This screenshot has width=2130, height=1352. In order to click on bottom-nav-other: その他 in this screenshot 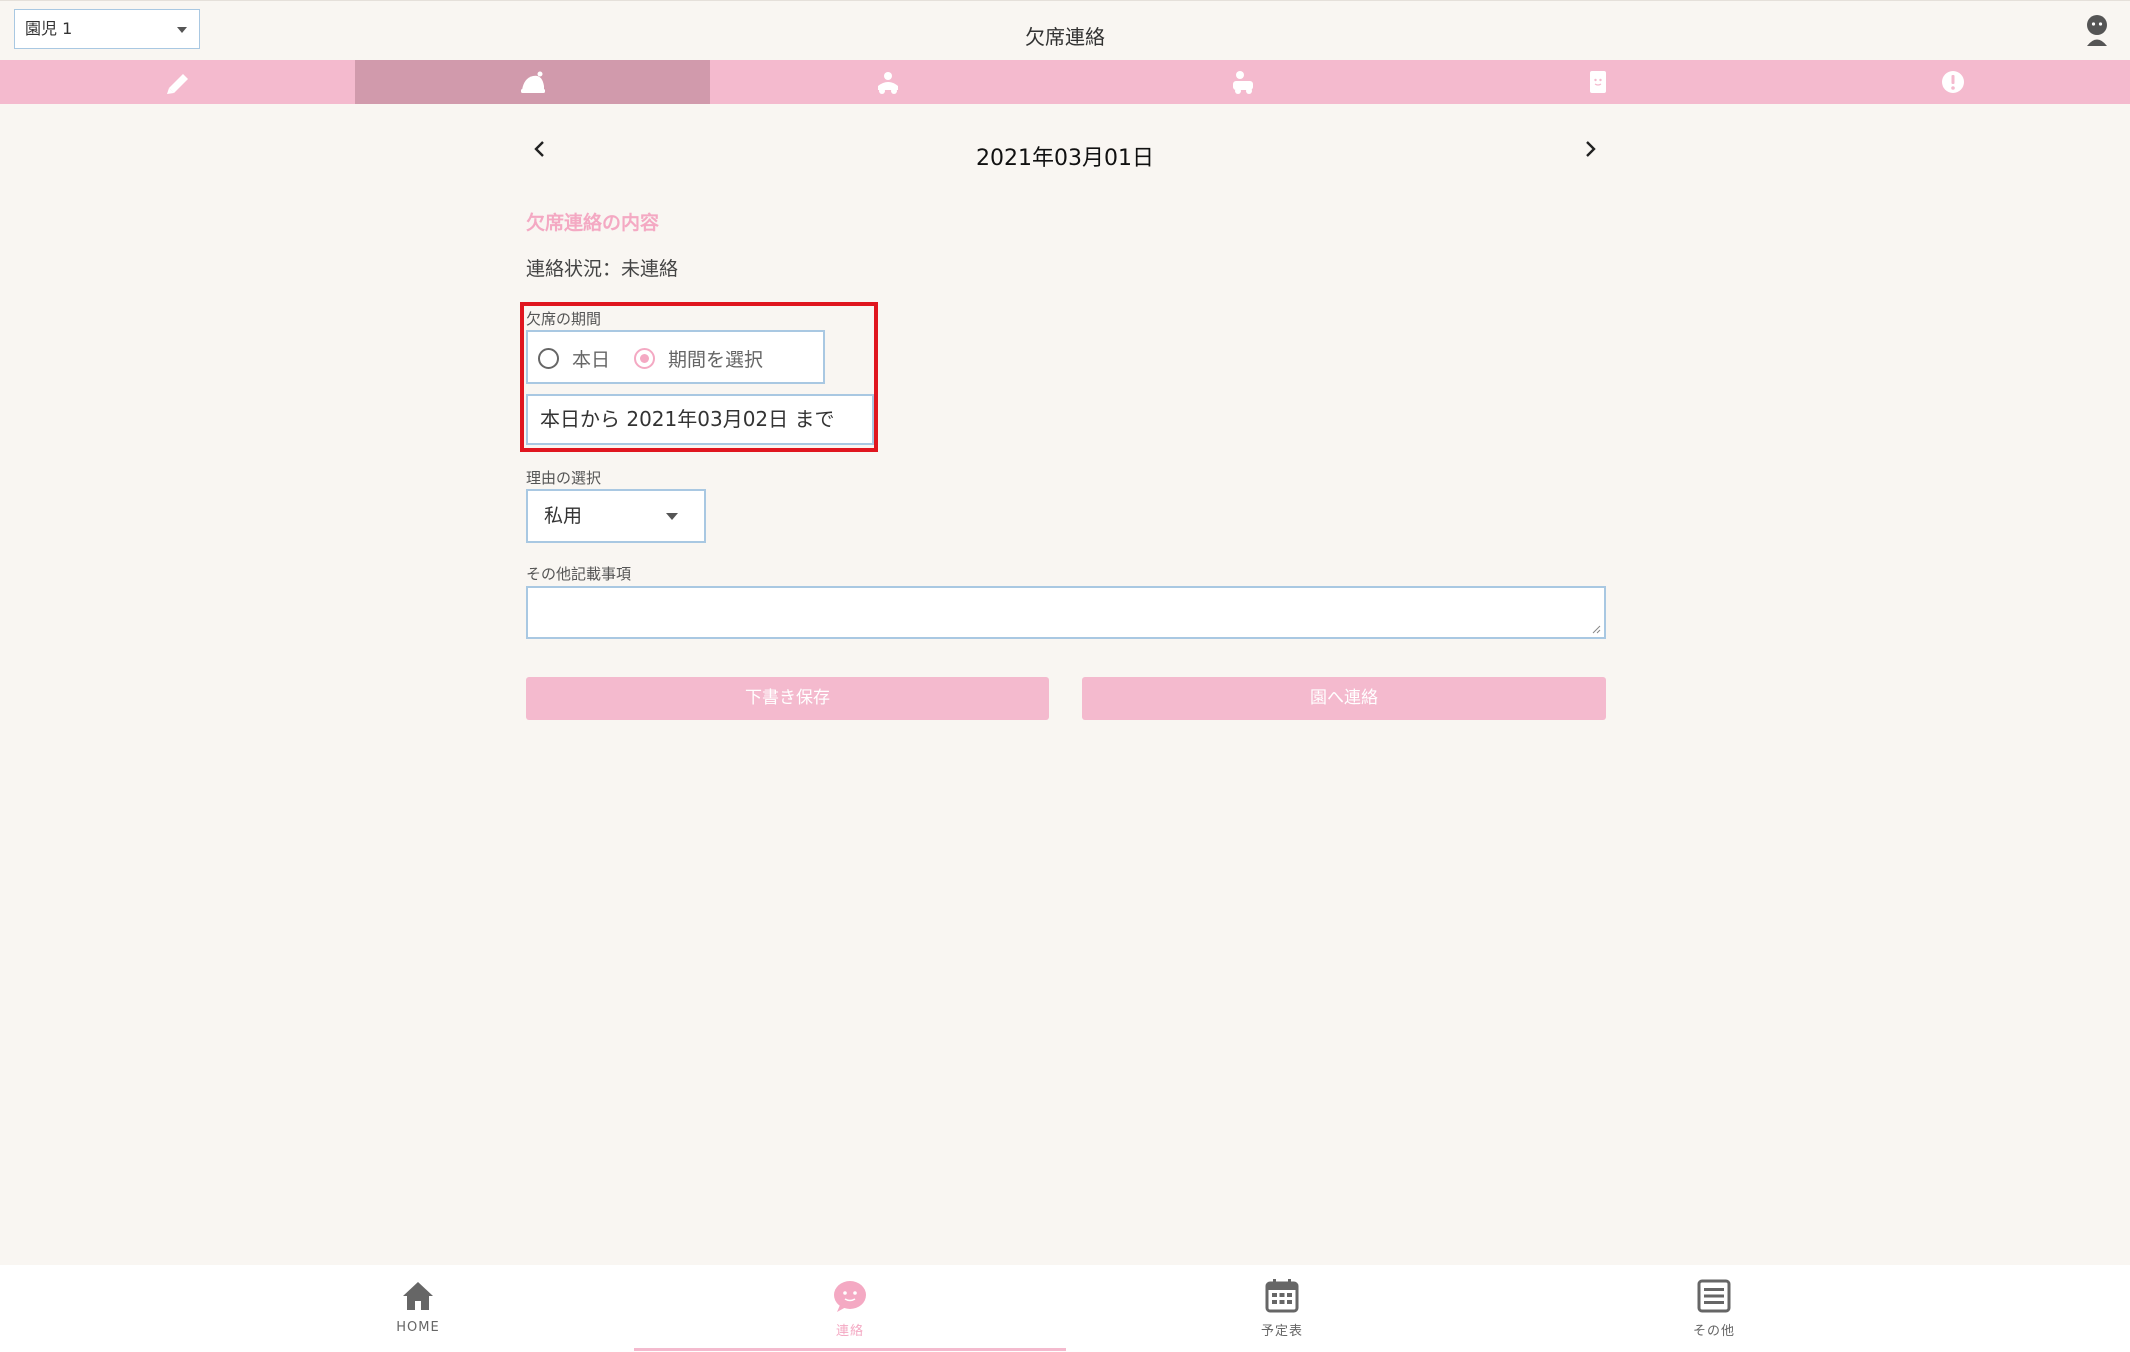, I will do `click(1714, 1308)`.